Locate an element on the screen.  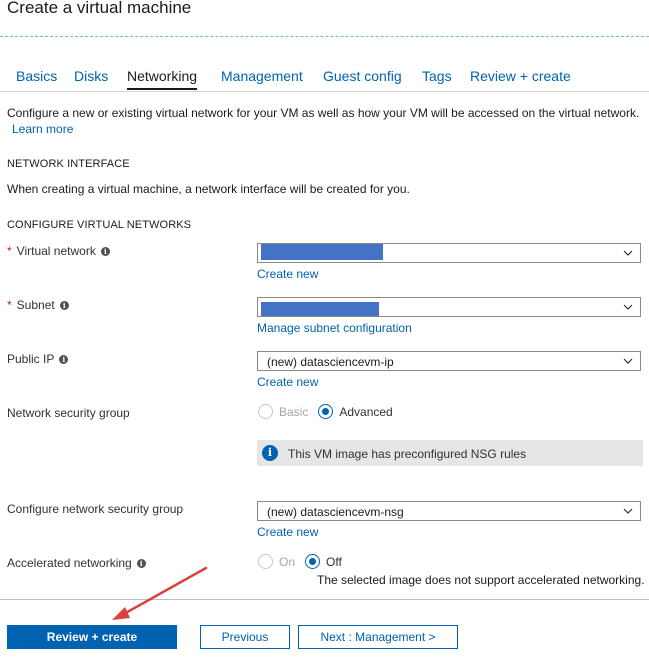
subnet-label: * Subnet i is located at coordinates (38, 305).